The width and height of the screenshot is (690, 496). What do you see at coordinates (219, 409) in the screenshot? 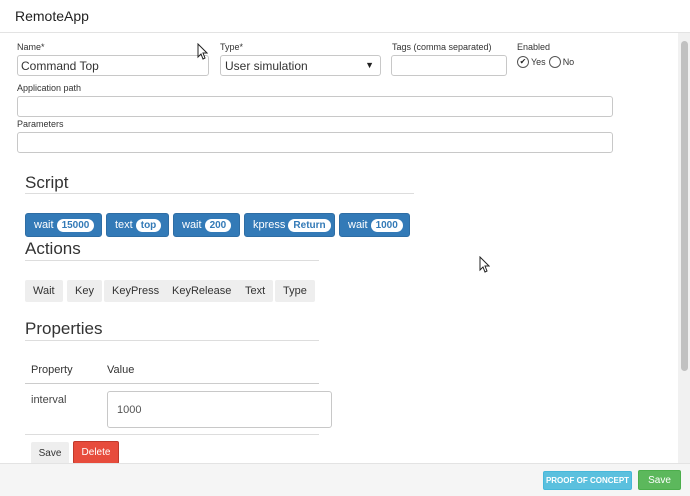
I see `property-value-input` at bounding box center [219, 409].